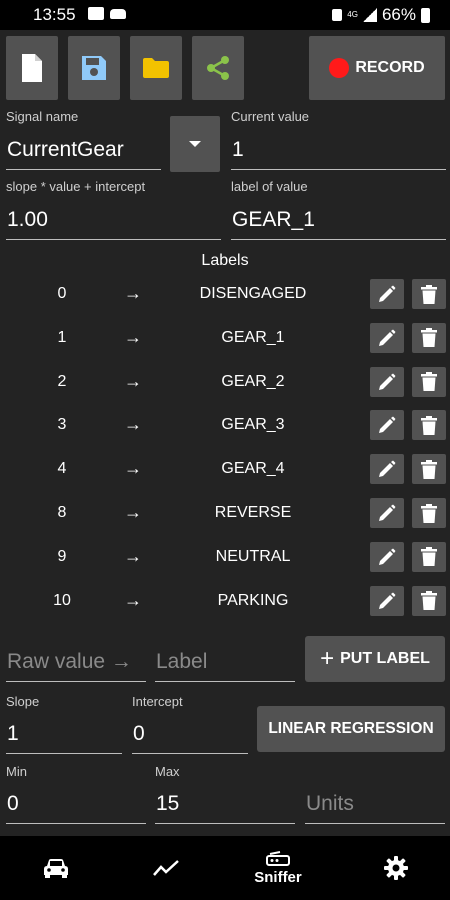 This screenshot has height=900, width=450. I want to click on car-icon, so click(56, 868).